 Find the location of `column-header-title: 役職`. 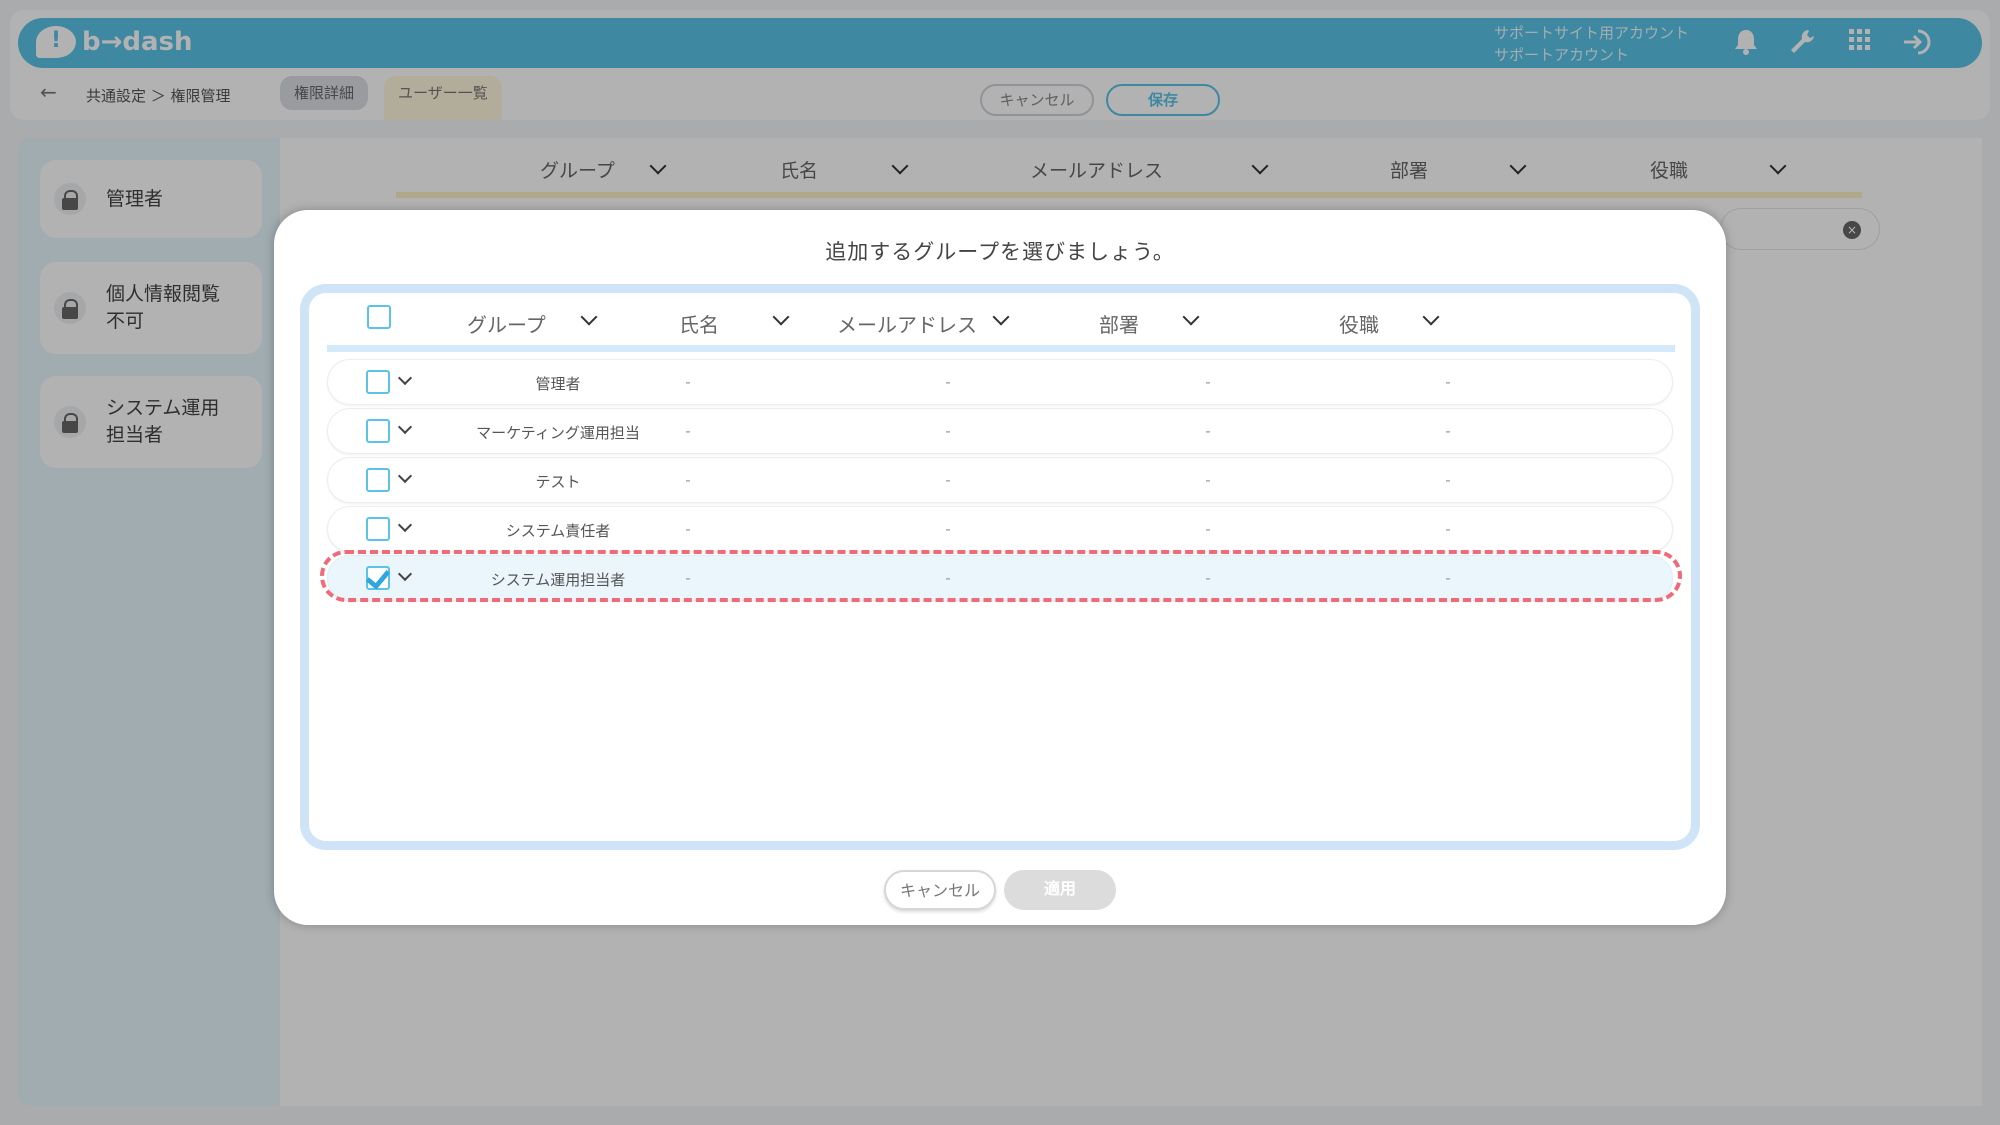

column-header-title: 役職 is located at coordinates (1359, 323).